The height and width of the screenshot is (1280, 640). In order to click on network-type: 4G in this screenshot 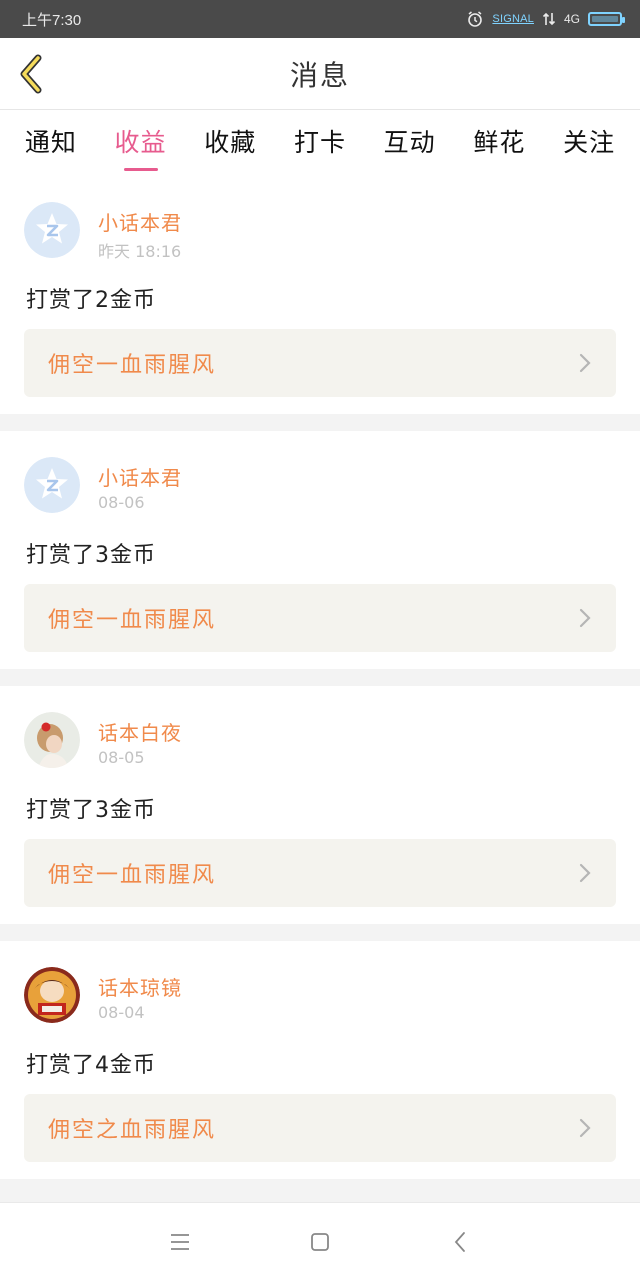, I will do `click(571, 19)`.